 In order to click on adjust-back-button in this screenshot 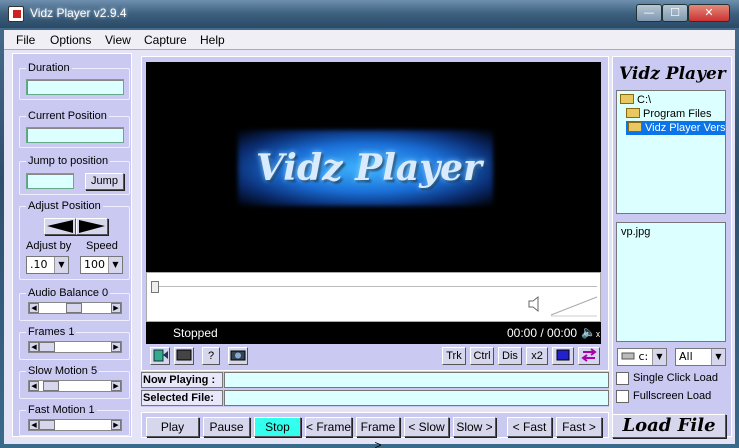, I will do `click(60, 226)`.